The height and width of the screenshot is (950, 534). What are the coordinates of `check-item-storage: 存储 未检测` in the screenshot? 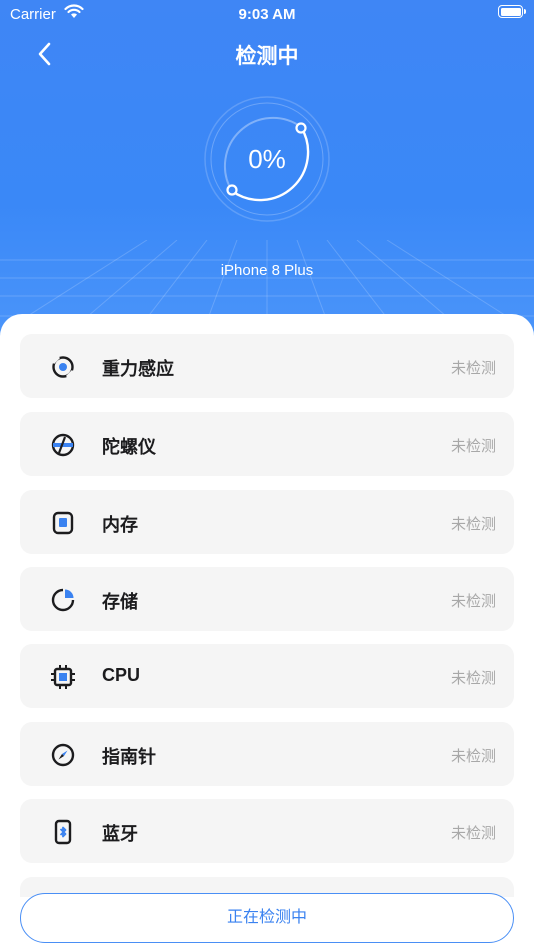 It's located at (267, 599).